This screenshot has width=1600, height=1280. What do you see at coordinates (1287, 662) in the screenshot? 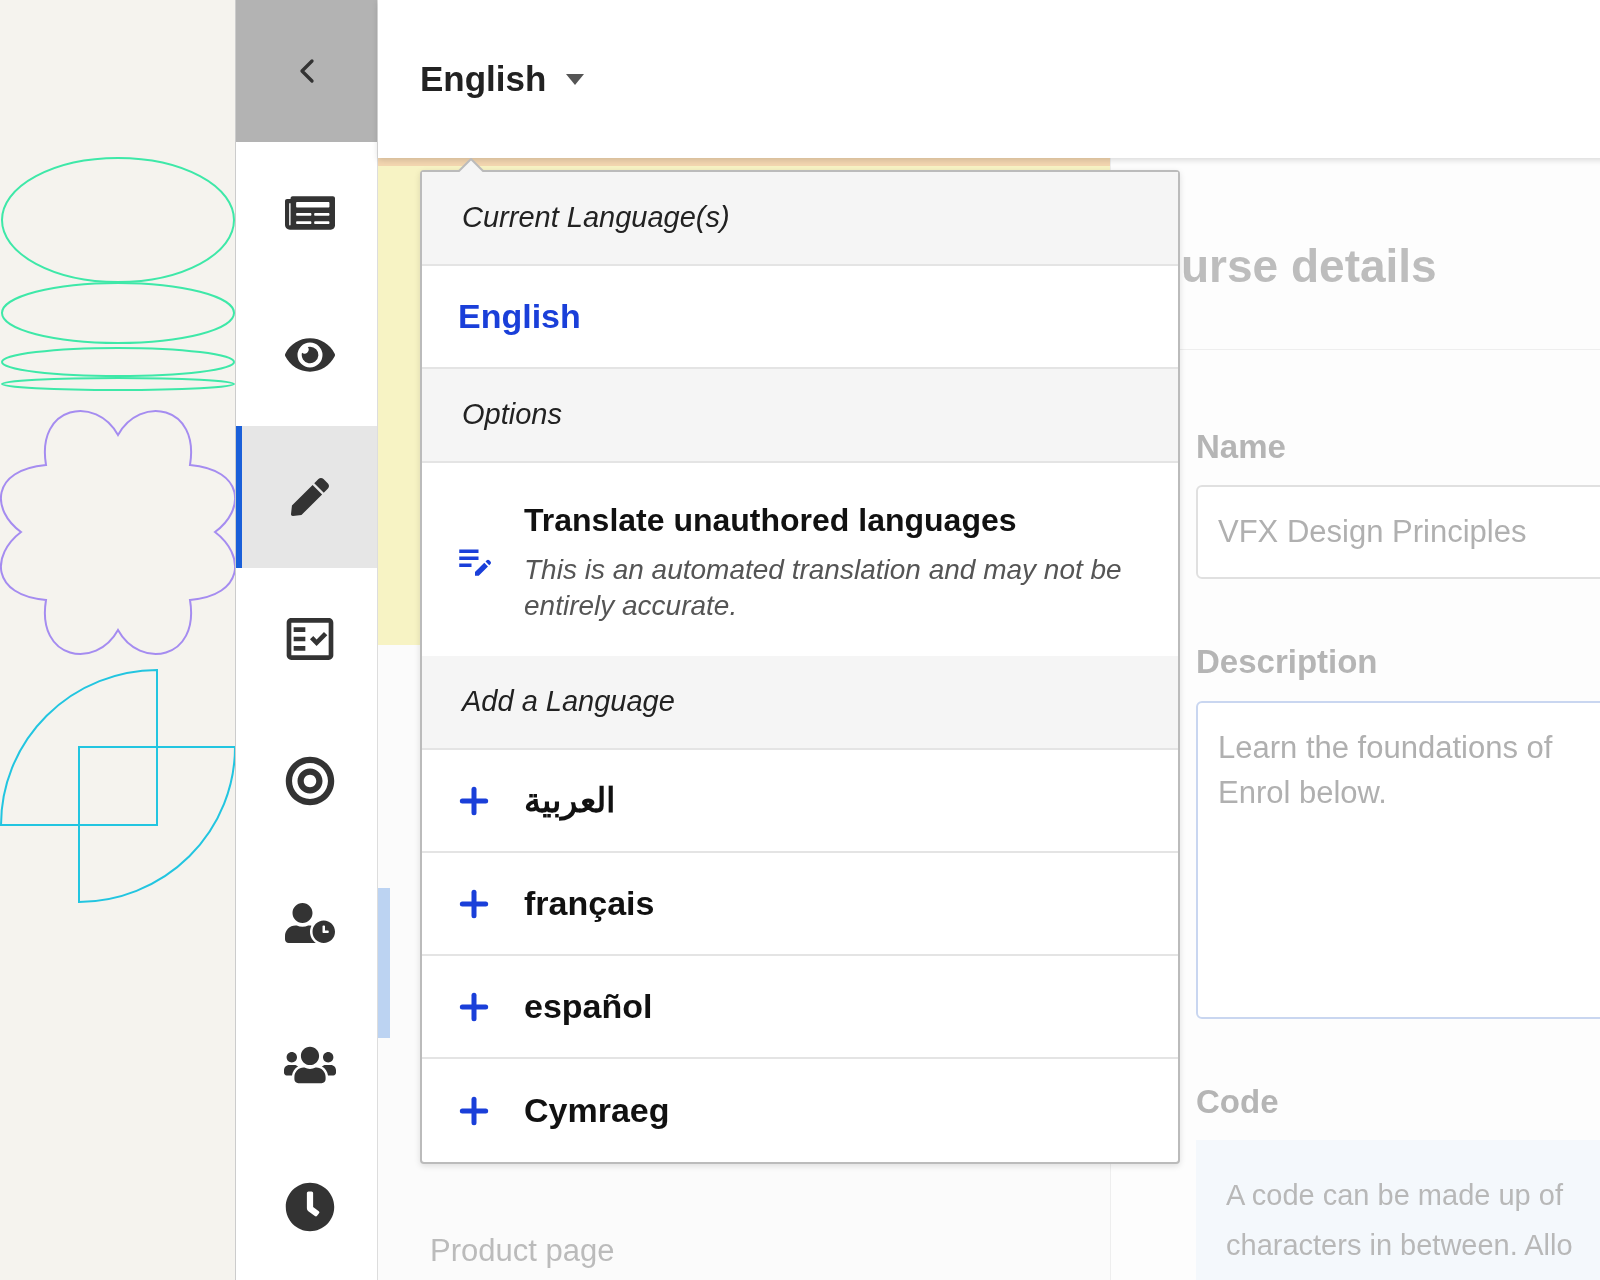
I see `description-label: Description` at bounding box center [1287, 662].